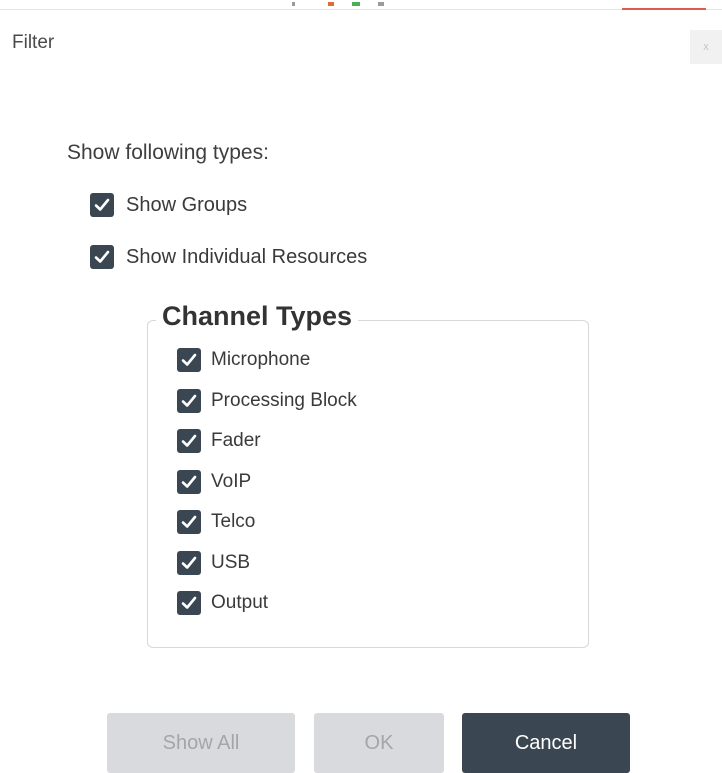 This screenshot has width=722, height=773. I want to click on underlying-accent-bar, so click(664, 9).